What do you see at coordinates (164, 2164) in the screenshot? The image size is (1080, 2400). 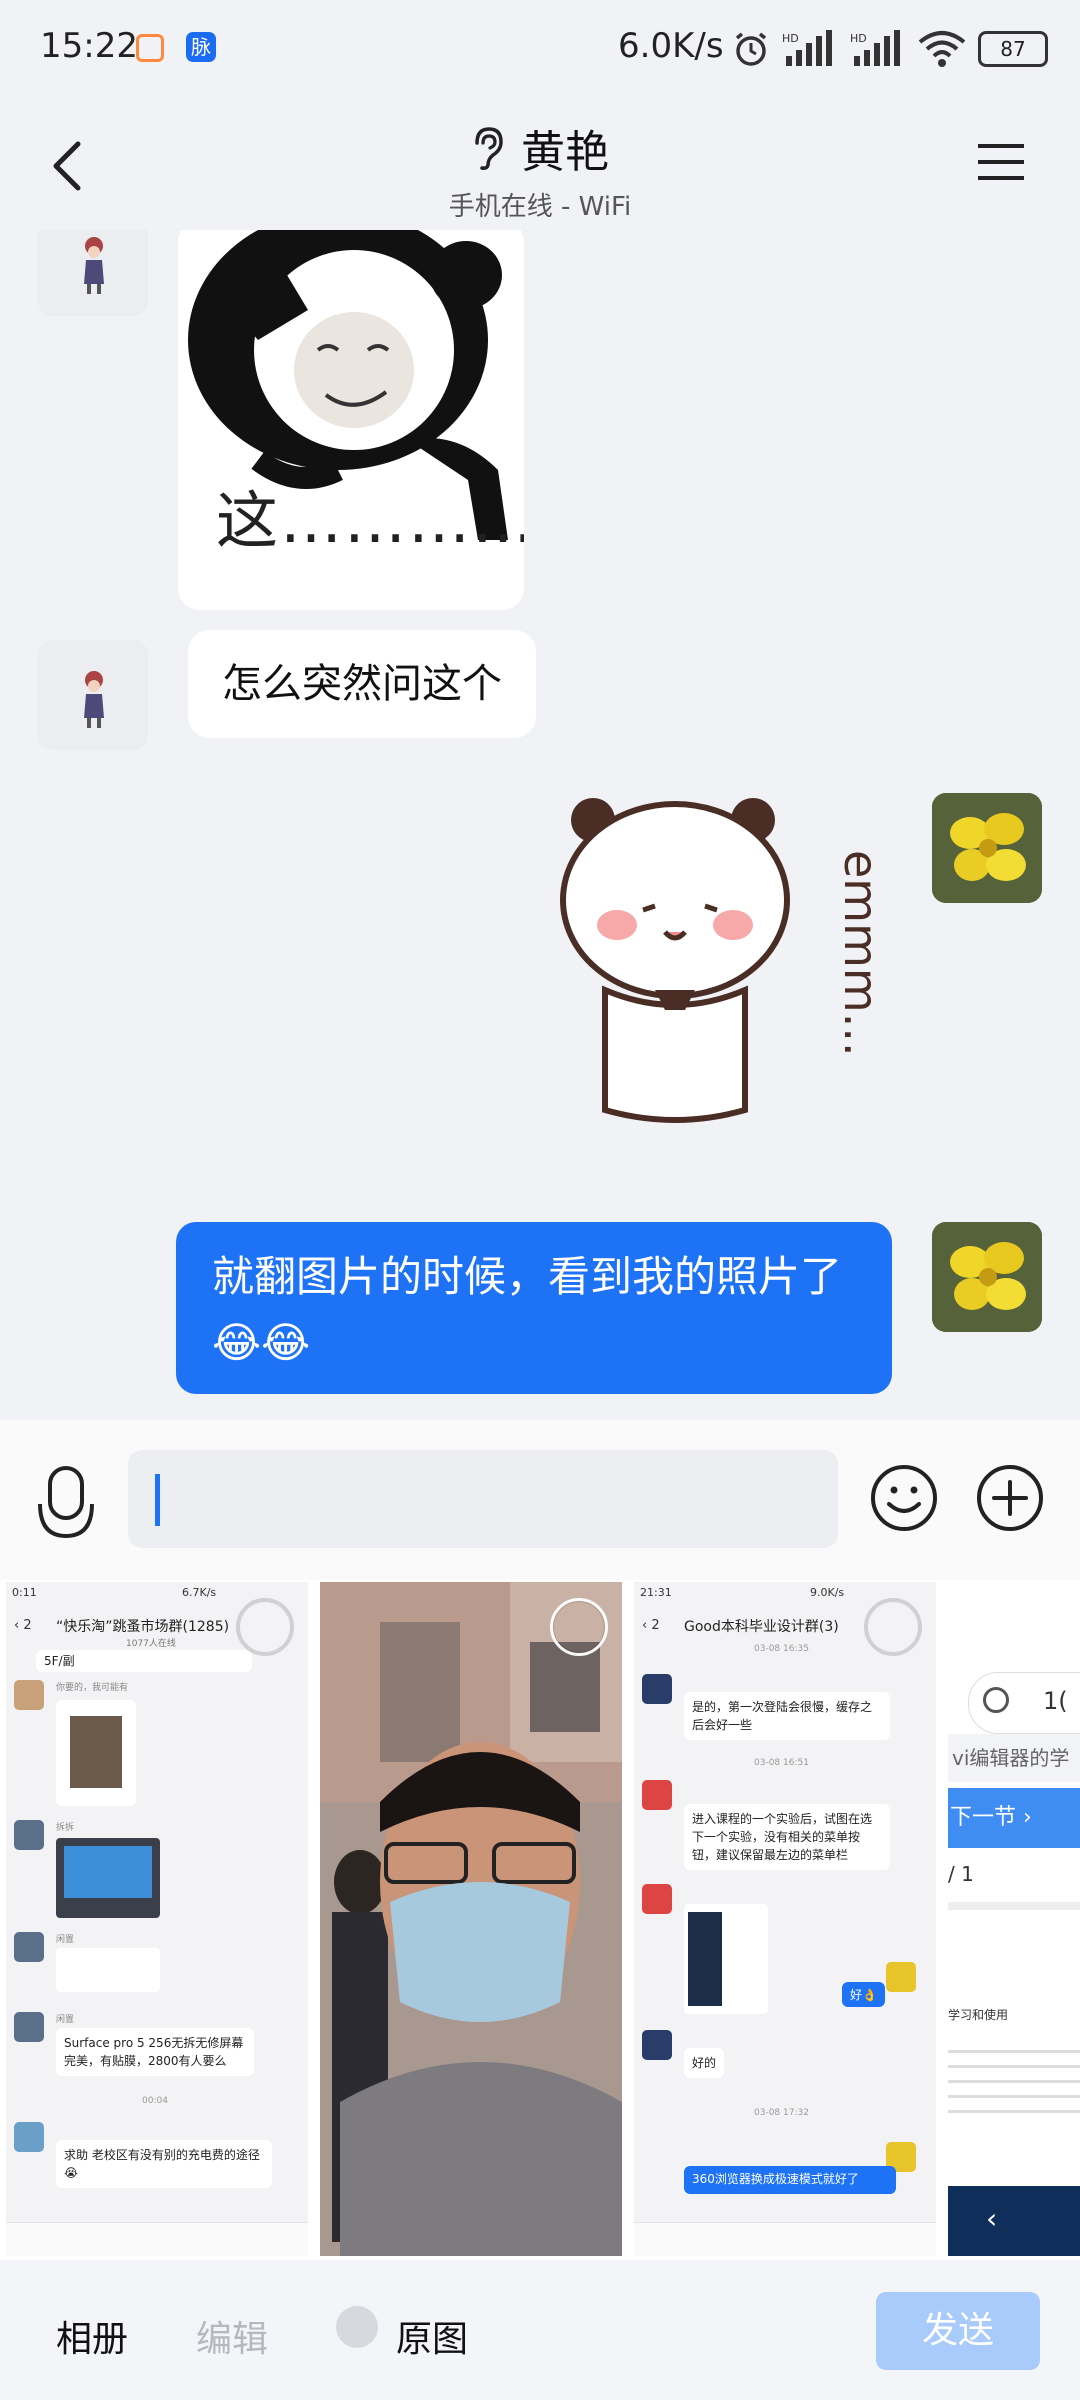 I see `thumb1-message-2: 求助 老校区有没有别的充电费的途径😭` at bounding box center [164, 2164].